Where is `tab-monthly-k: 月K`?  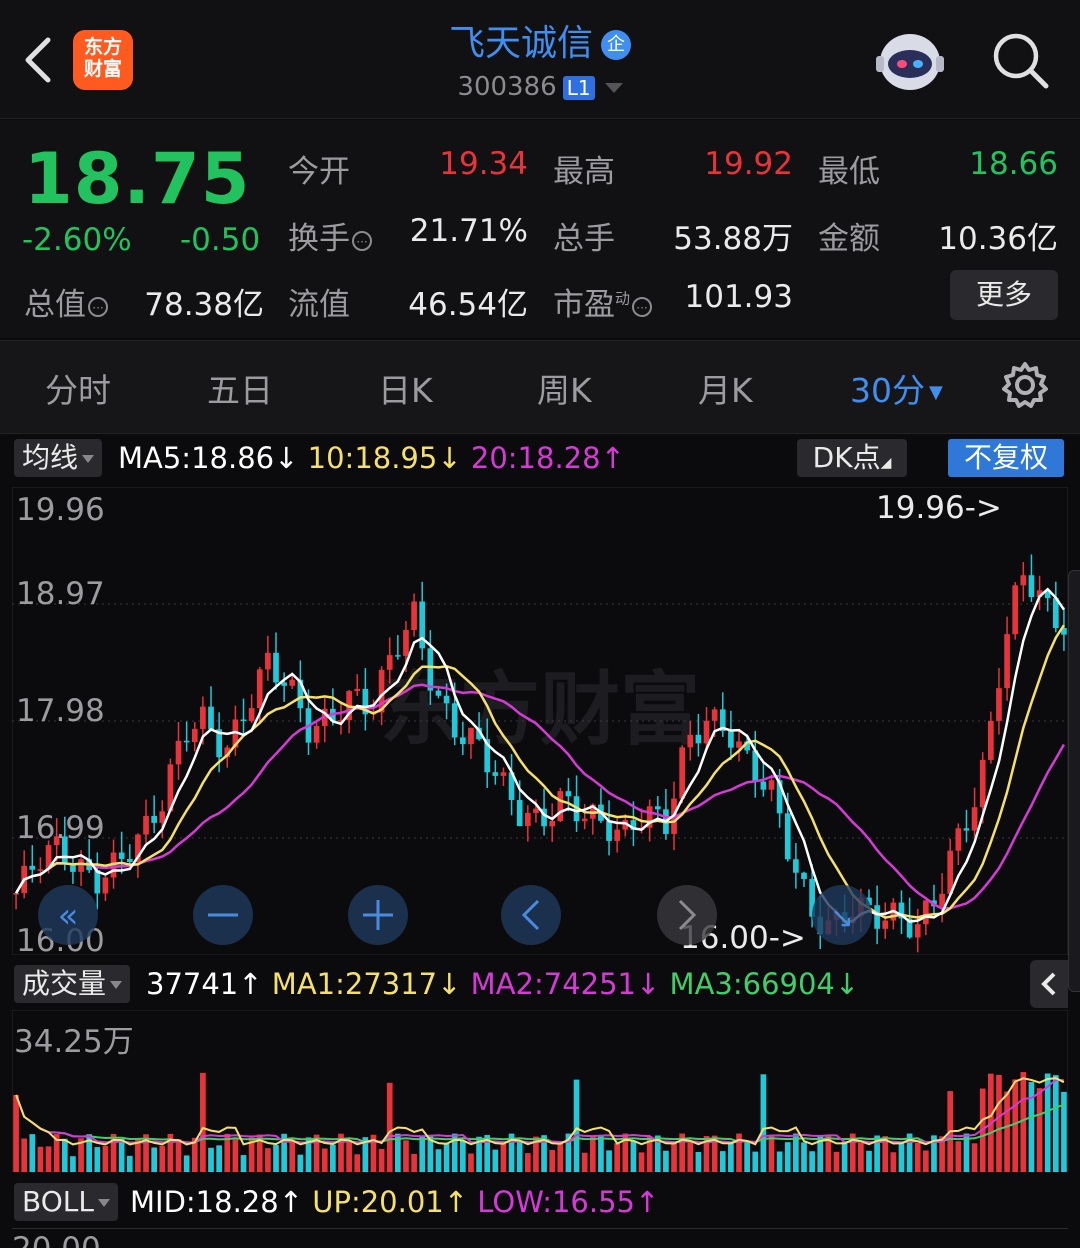 tab-monthly-k: 月K is located at coordinates (725, 388).